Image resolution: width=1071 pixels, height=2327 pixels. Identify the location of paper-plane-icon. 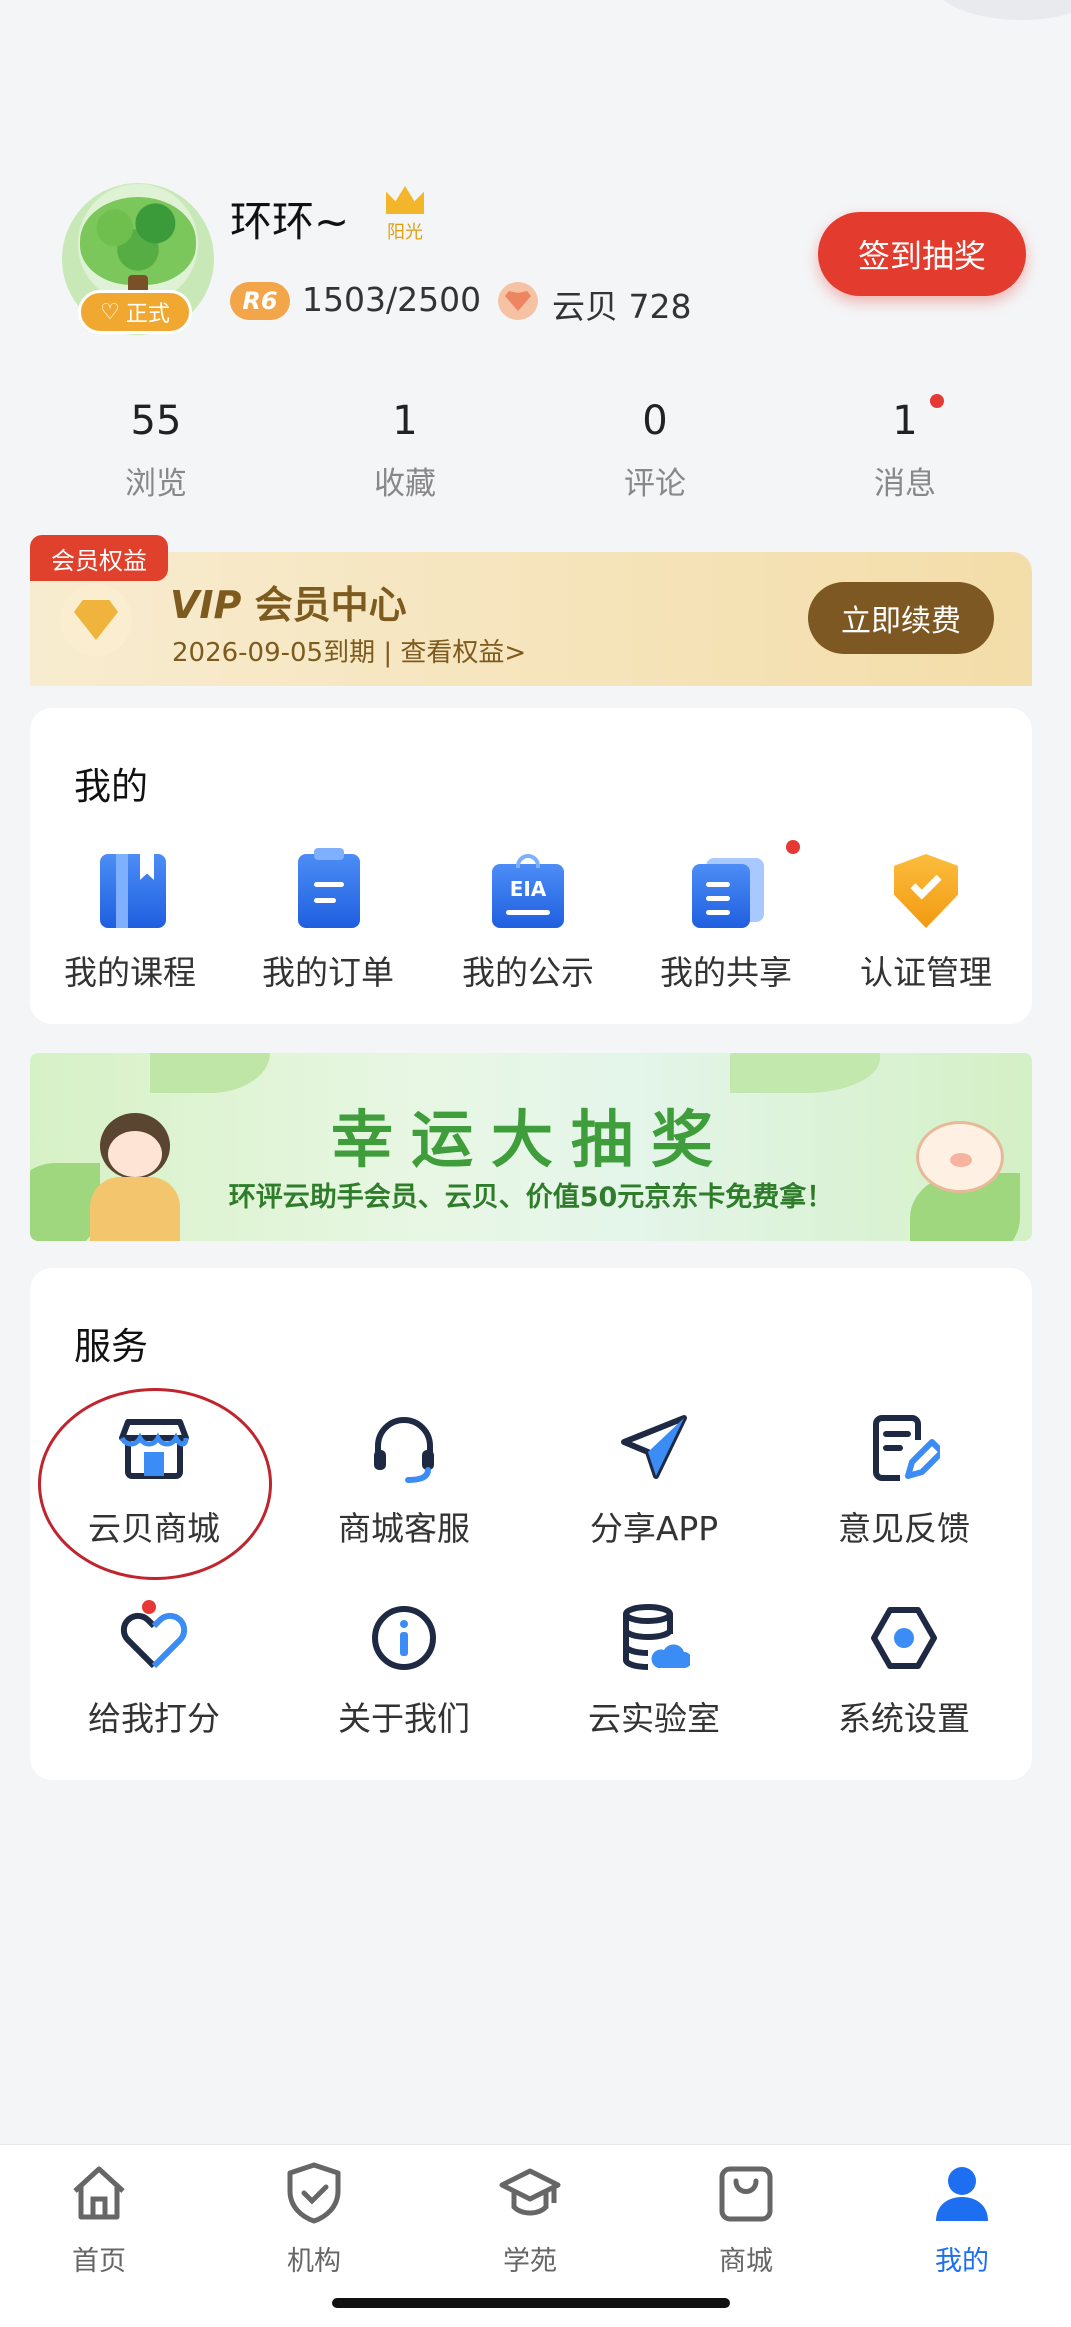
(654, 1447).